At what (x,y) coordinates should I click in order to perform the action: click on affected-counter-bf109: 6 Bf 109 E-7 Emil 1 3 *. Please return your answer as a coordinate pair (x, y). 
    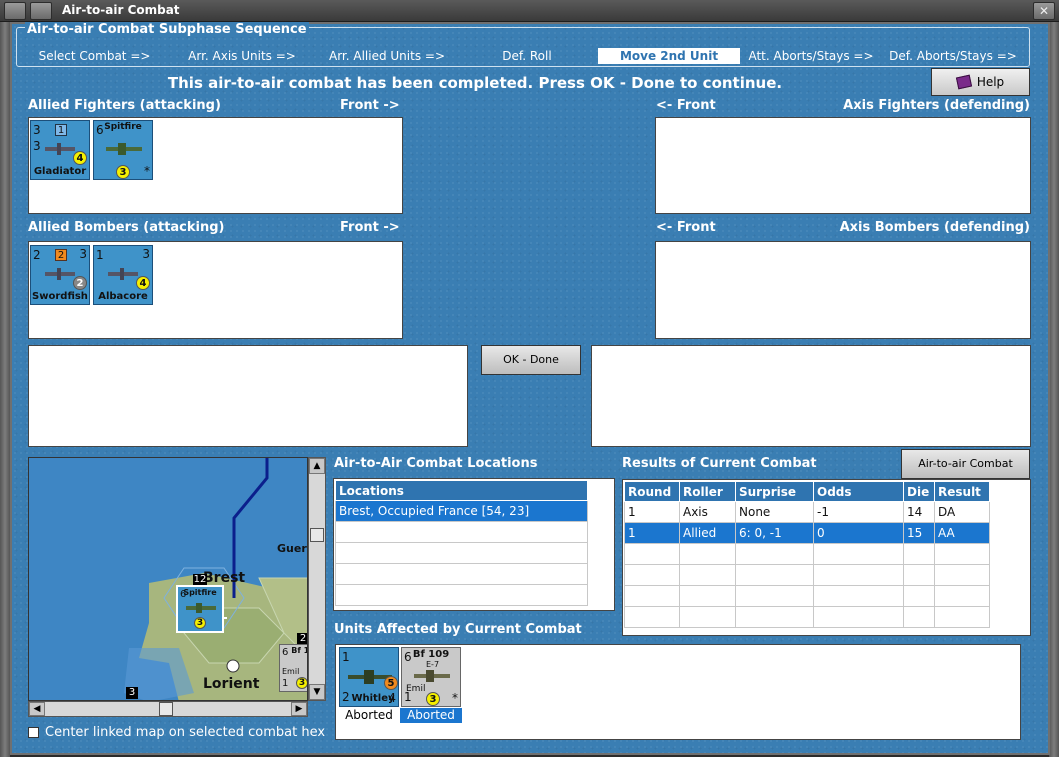
    Looking at the image, I should click on (431, 677).